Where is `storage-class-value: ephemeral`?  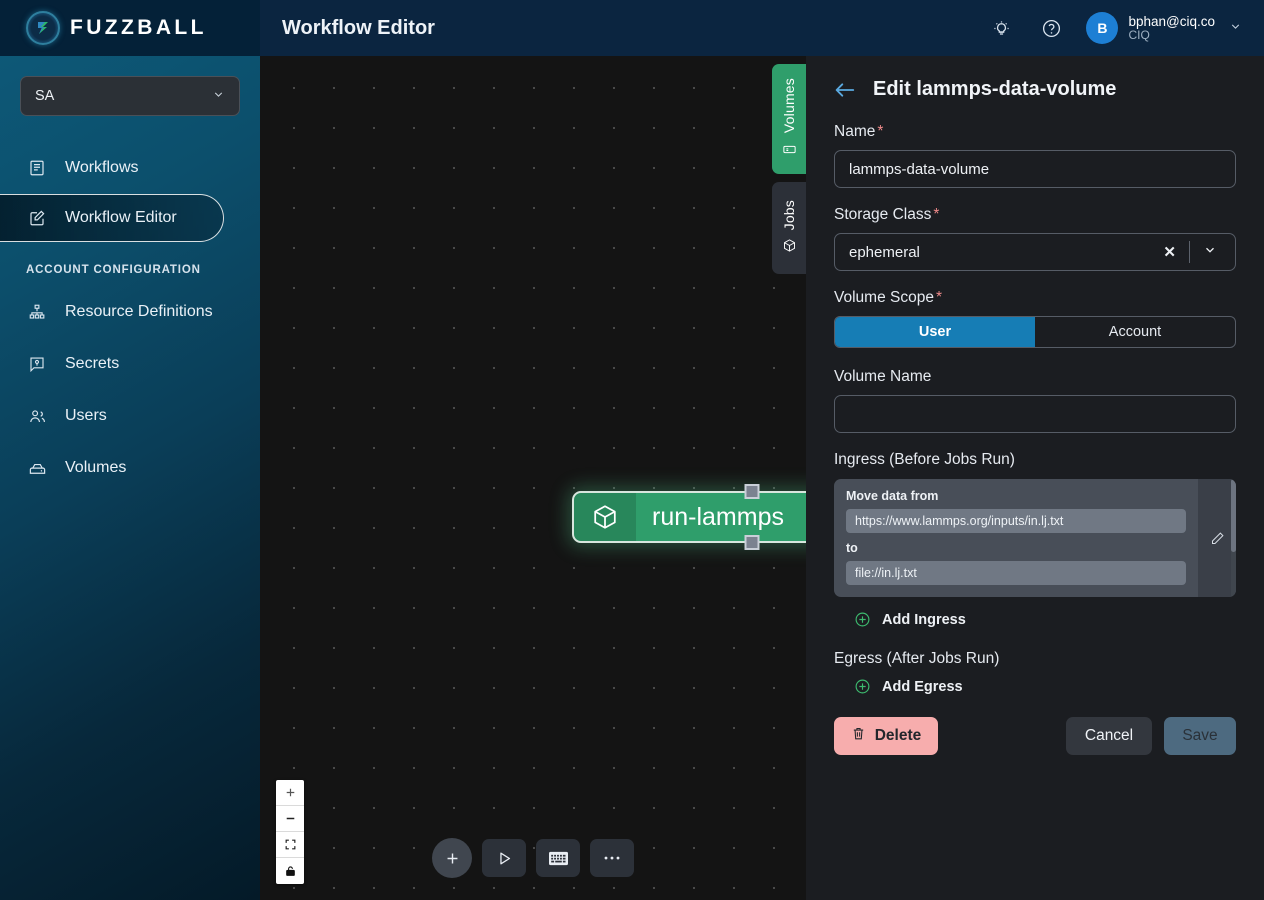
storage-class-value: ephemeral is located at coordinates (884, 252).